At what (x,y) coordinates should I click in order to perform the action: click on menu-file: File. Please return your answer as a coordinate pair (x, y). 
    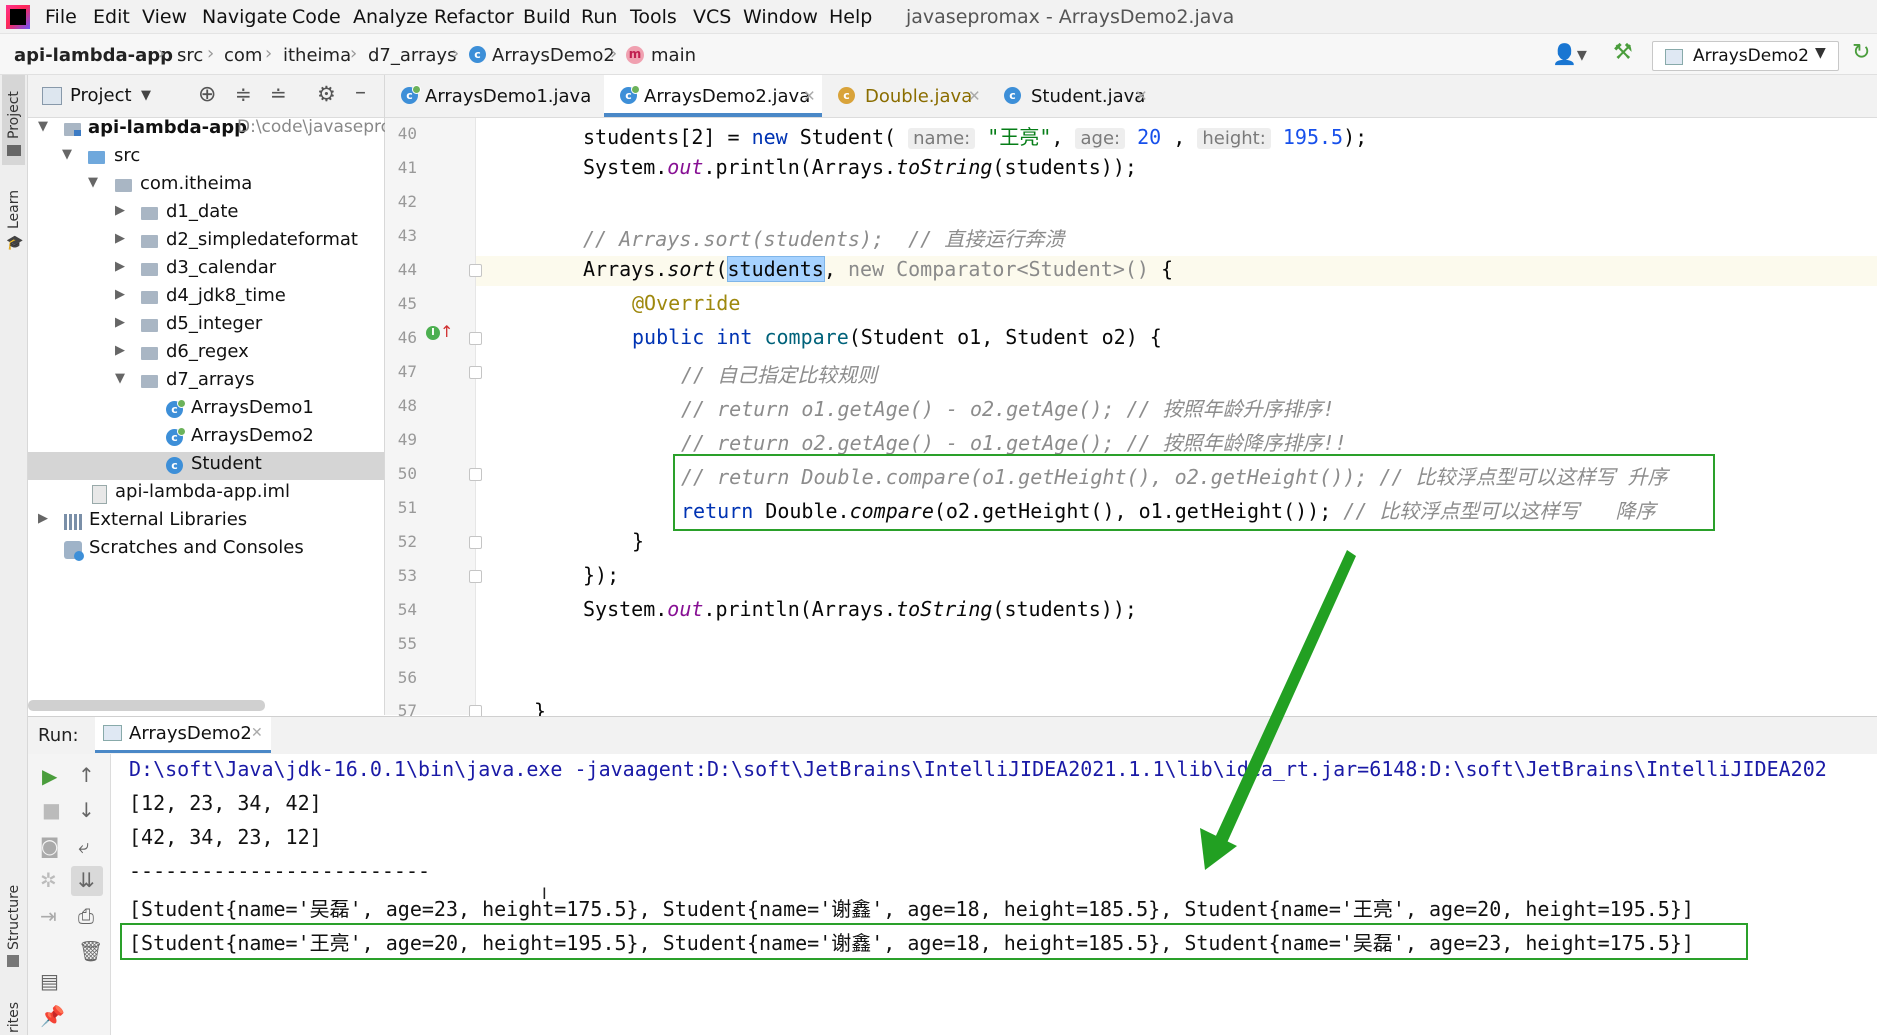
    Looking at the image, I should click on (61, 17).